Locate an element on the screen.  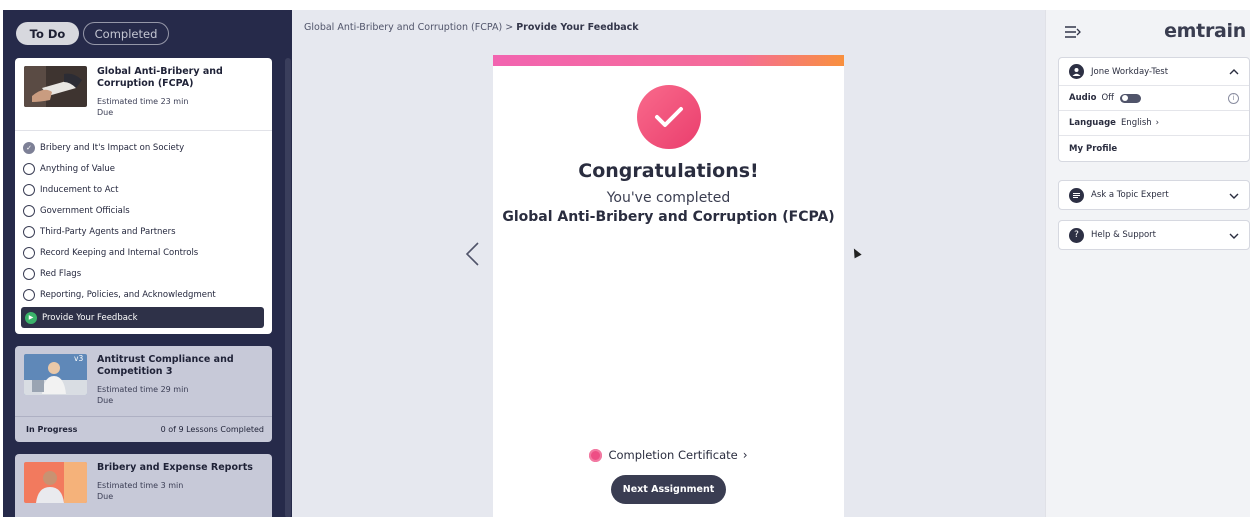
lesson-item: Government Officials is located at coordinates (145, 210).